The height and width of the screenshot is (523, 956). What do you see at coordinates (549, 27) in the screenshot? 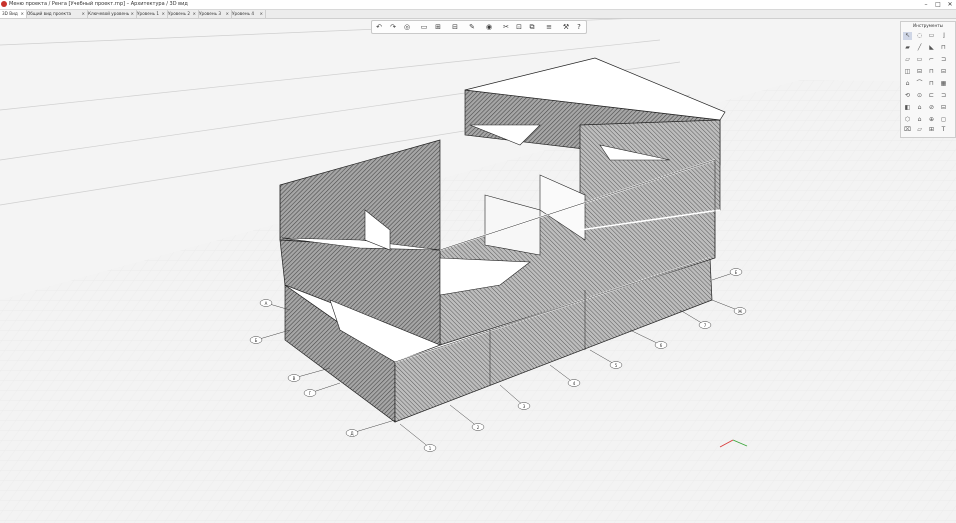
I see `layers-icon: ≡` at bounding box center [549, 27].